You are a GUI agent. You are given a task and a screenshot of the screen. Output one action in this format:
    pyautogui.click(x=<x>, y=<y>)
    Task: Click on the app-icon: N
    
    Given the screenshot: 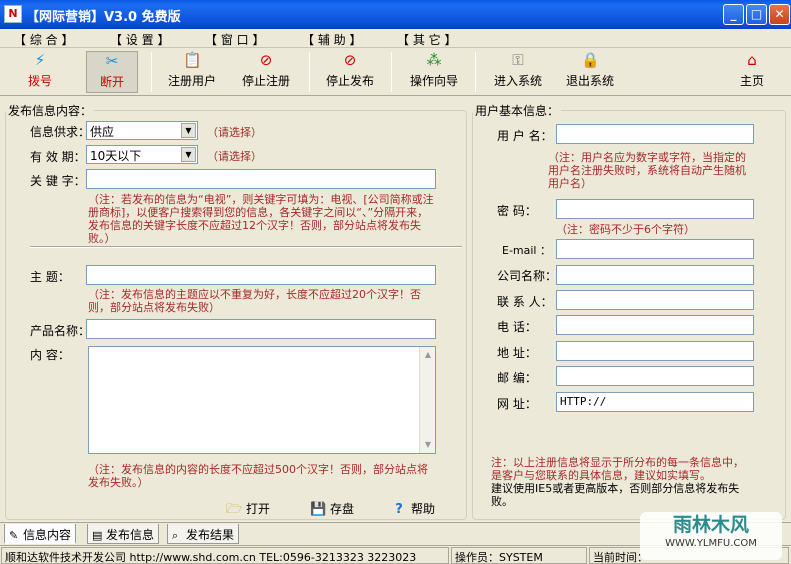 What is the action you would take?
    pyautogui.click(x=13, y=14)
    